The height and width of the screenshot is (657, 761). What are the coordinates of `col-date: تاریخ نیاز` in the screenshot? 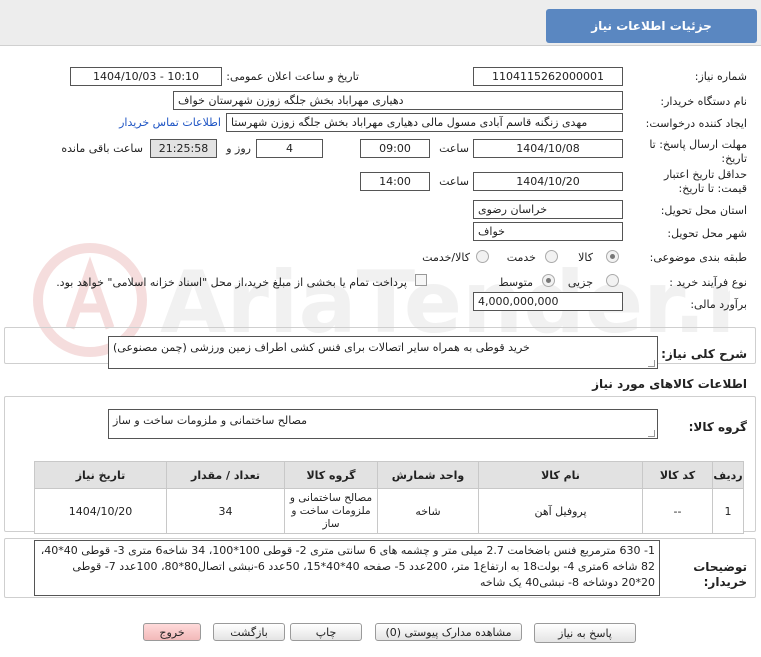 It's located at (100, 475).